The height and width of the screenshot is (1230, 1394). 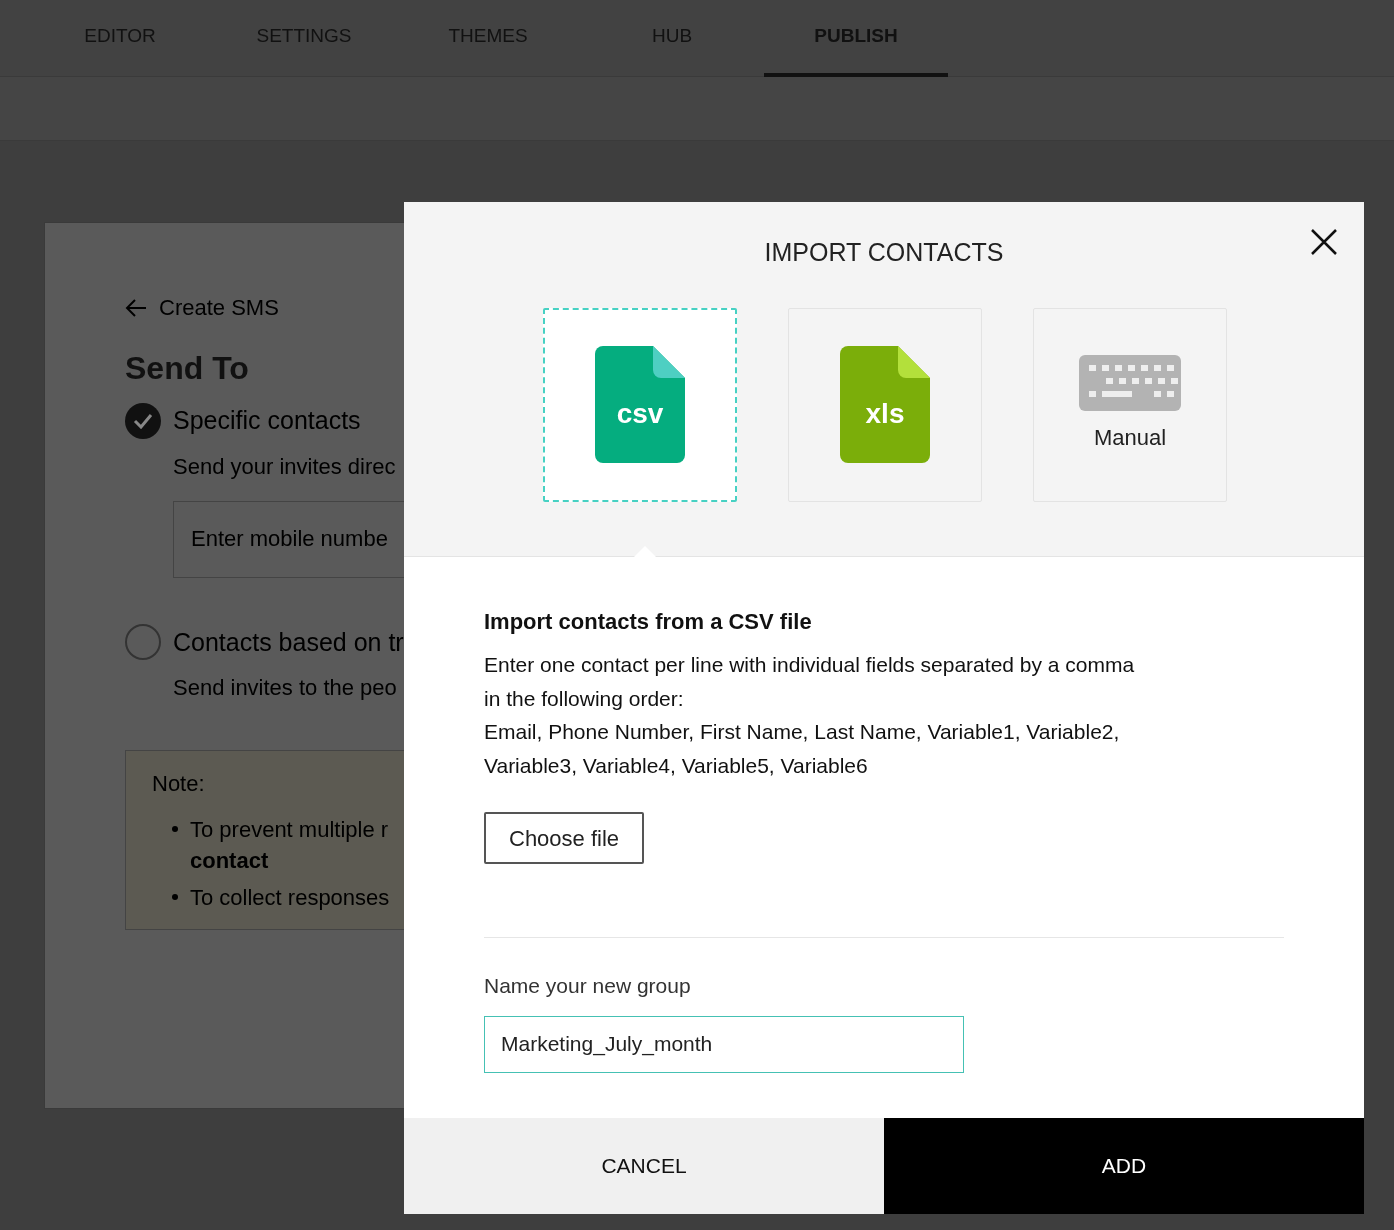 I want to click on group-name-field: Marketing_July_month, so click(x=724, y=1044).